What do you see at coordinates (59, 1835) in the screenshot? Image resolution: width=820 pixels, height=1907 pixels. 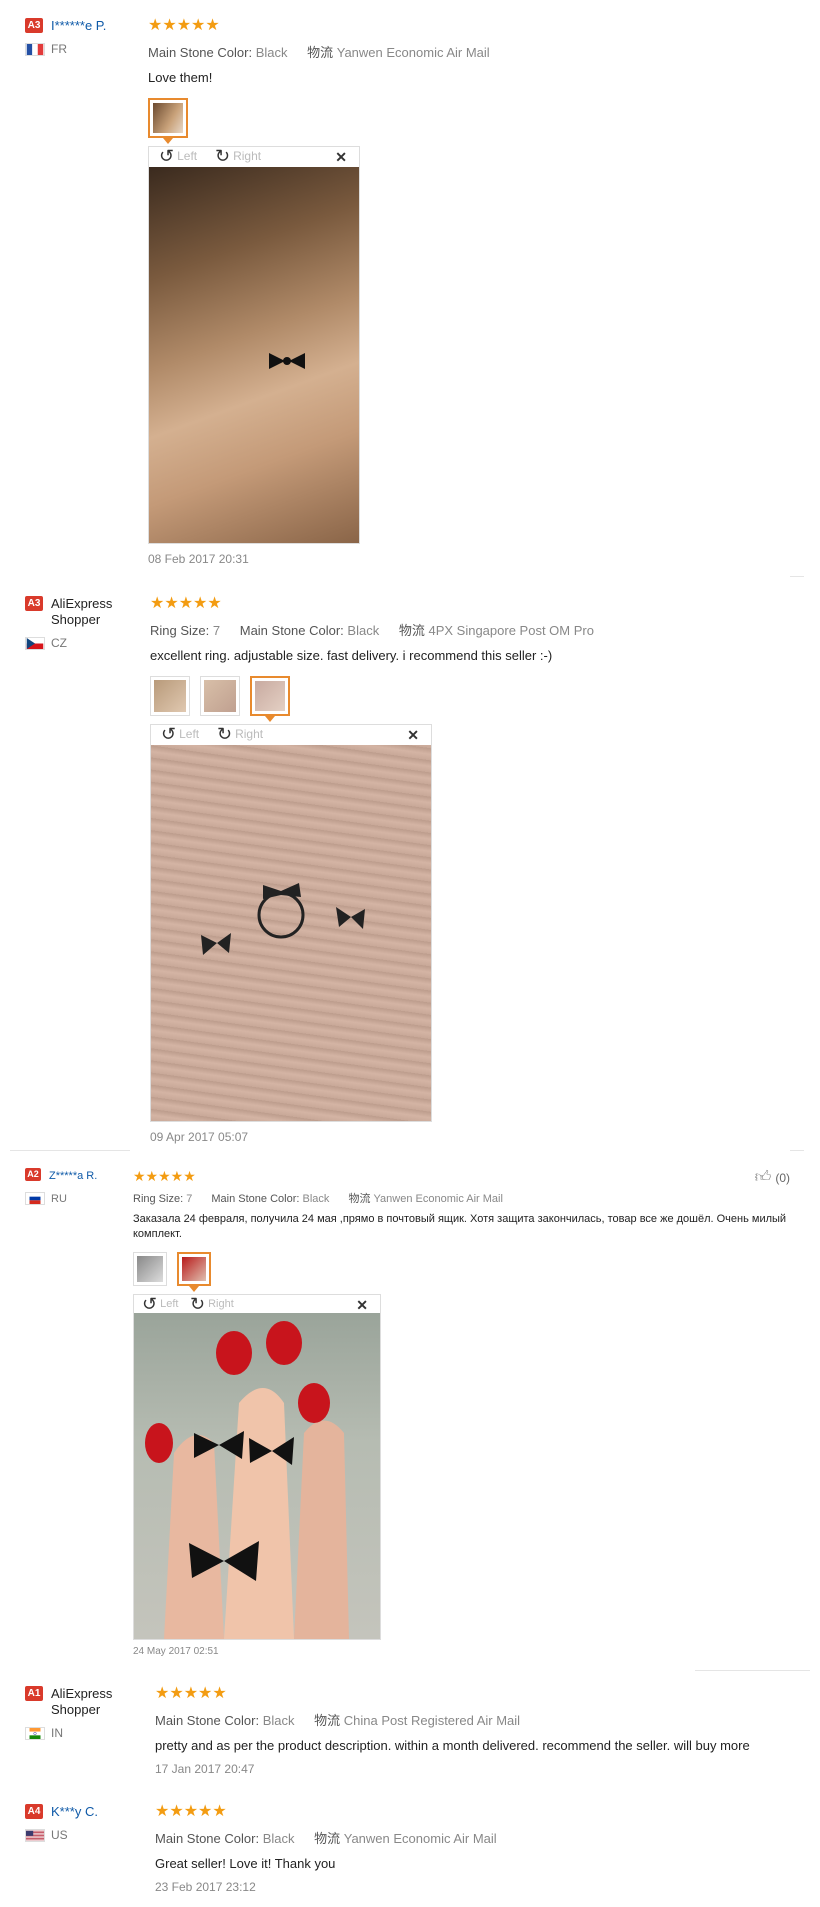 I see `reviewer-country: US` at bounding box center [59, 1835].